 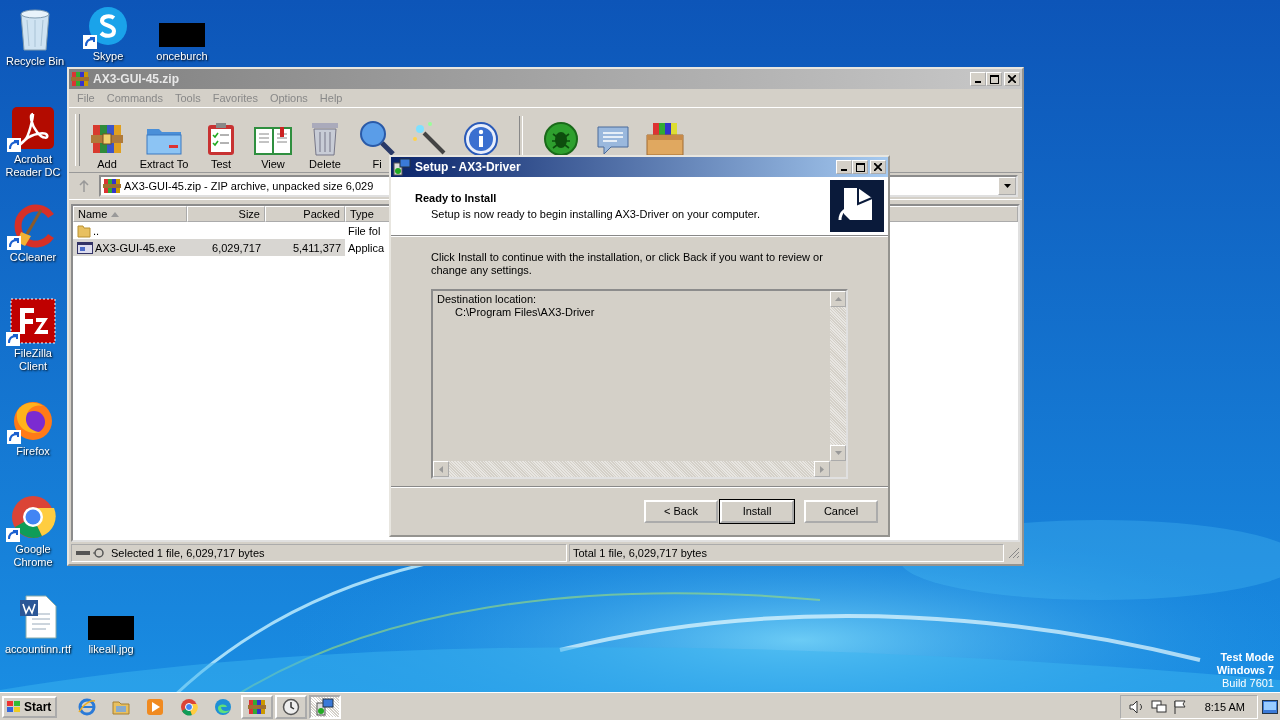 I want to click on toolbar-button: Fi, so click(x=377, y=142).